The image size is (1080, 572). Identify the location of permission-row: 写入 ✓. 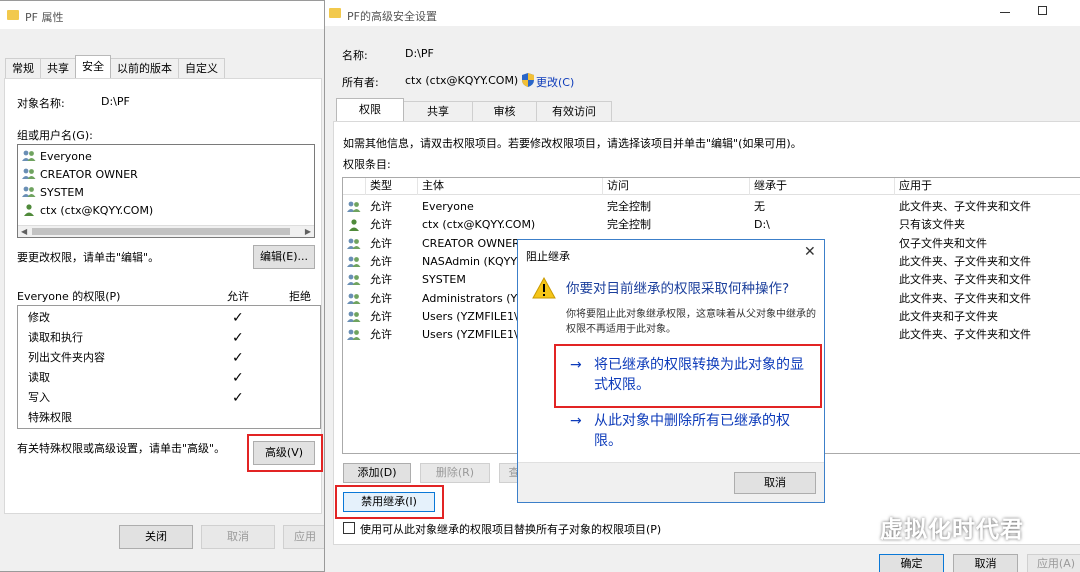
(169, 398).